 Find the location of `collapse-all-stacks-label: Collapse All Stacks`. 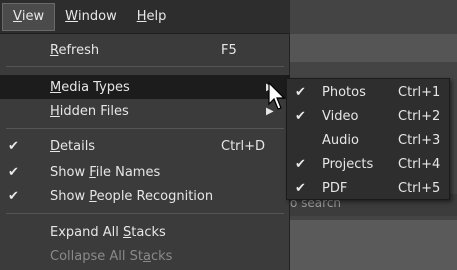

collapse-all-stacks-label: Collapse All Stacks is located at coordinates (111, 256).